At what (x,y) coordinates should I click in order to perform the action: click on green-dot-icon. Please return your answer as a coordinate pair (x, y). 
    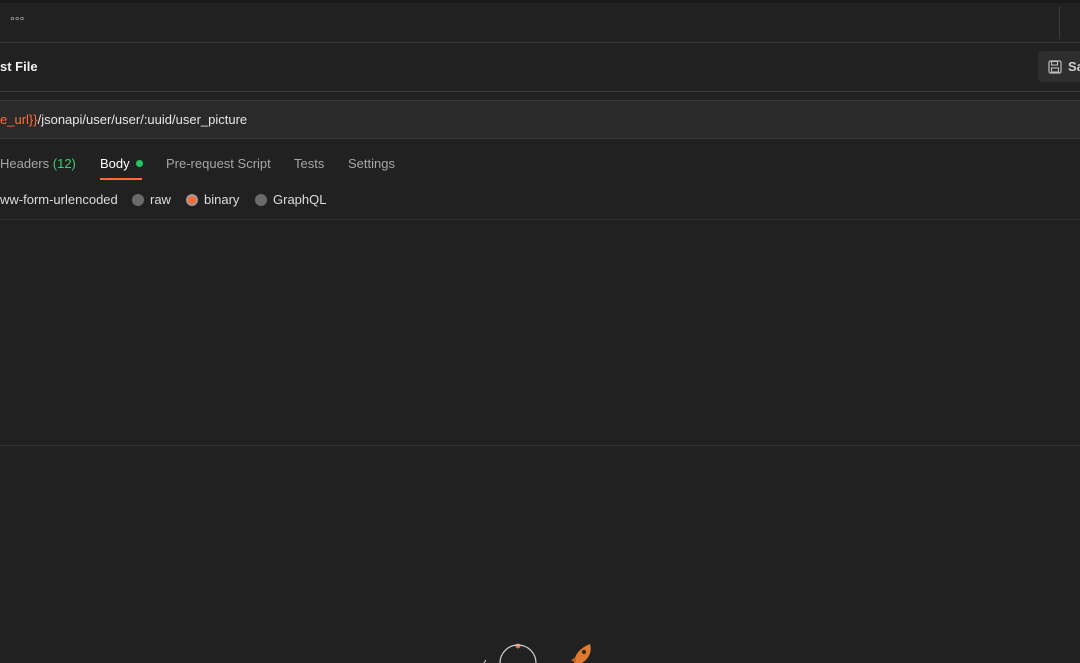
    Looking at the image, I should click on (139, 163).